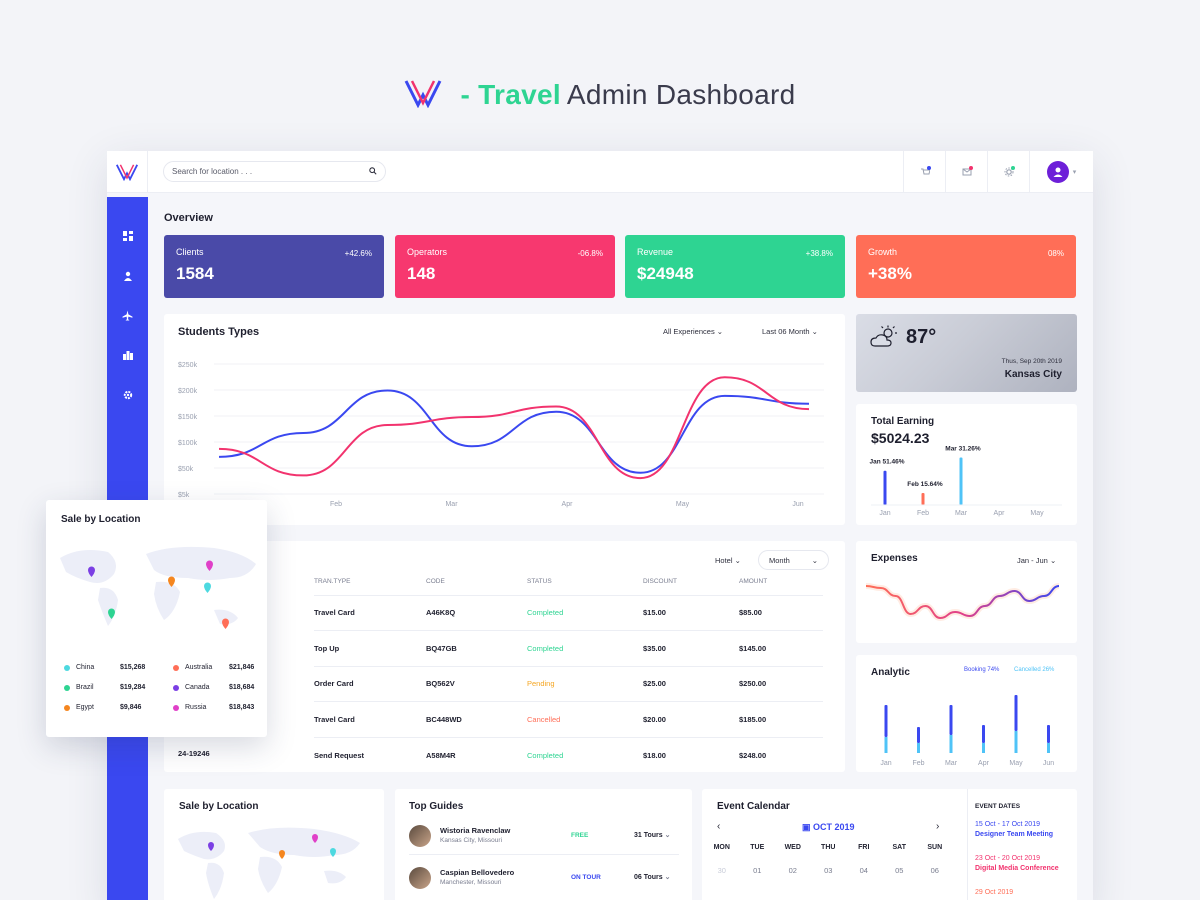 The height and width of the screenshot is (900, 1200). Describe the element at coordinates (585, 683) in the screenshot. I see `cell-status: Pending` at that location.